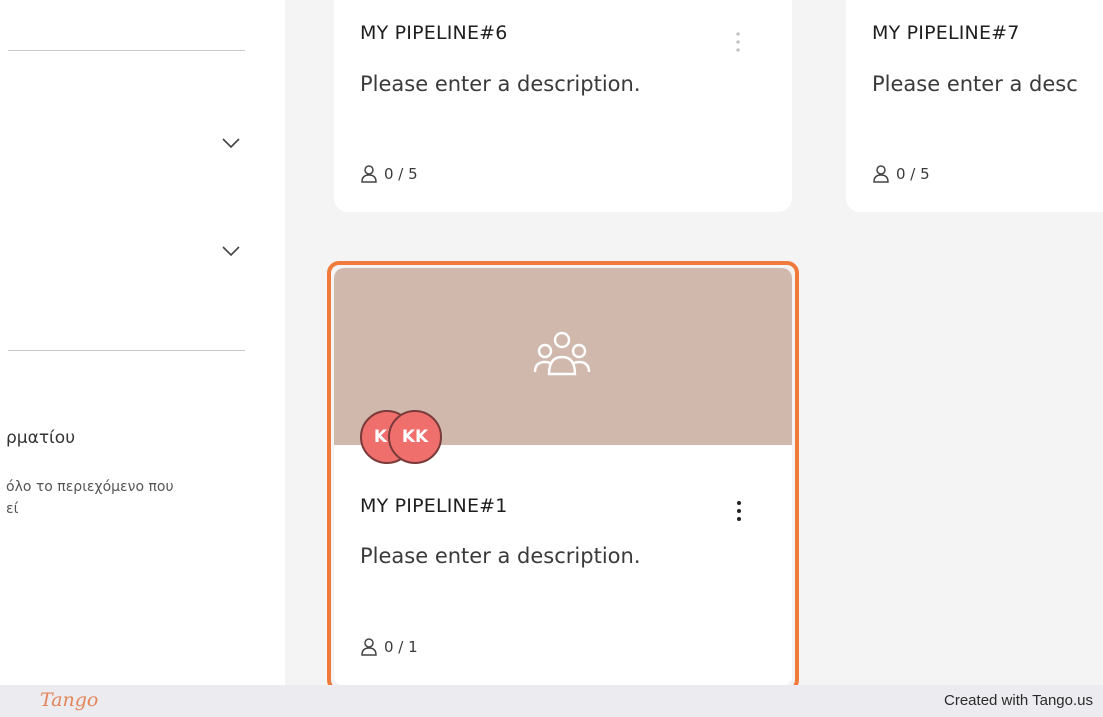  I want to click on member-count-label: 0 / 1, so click(401, 647).